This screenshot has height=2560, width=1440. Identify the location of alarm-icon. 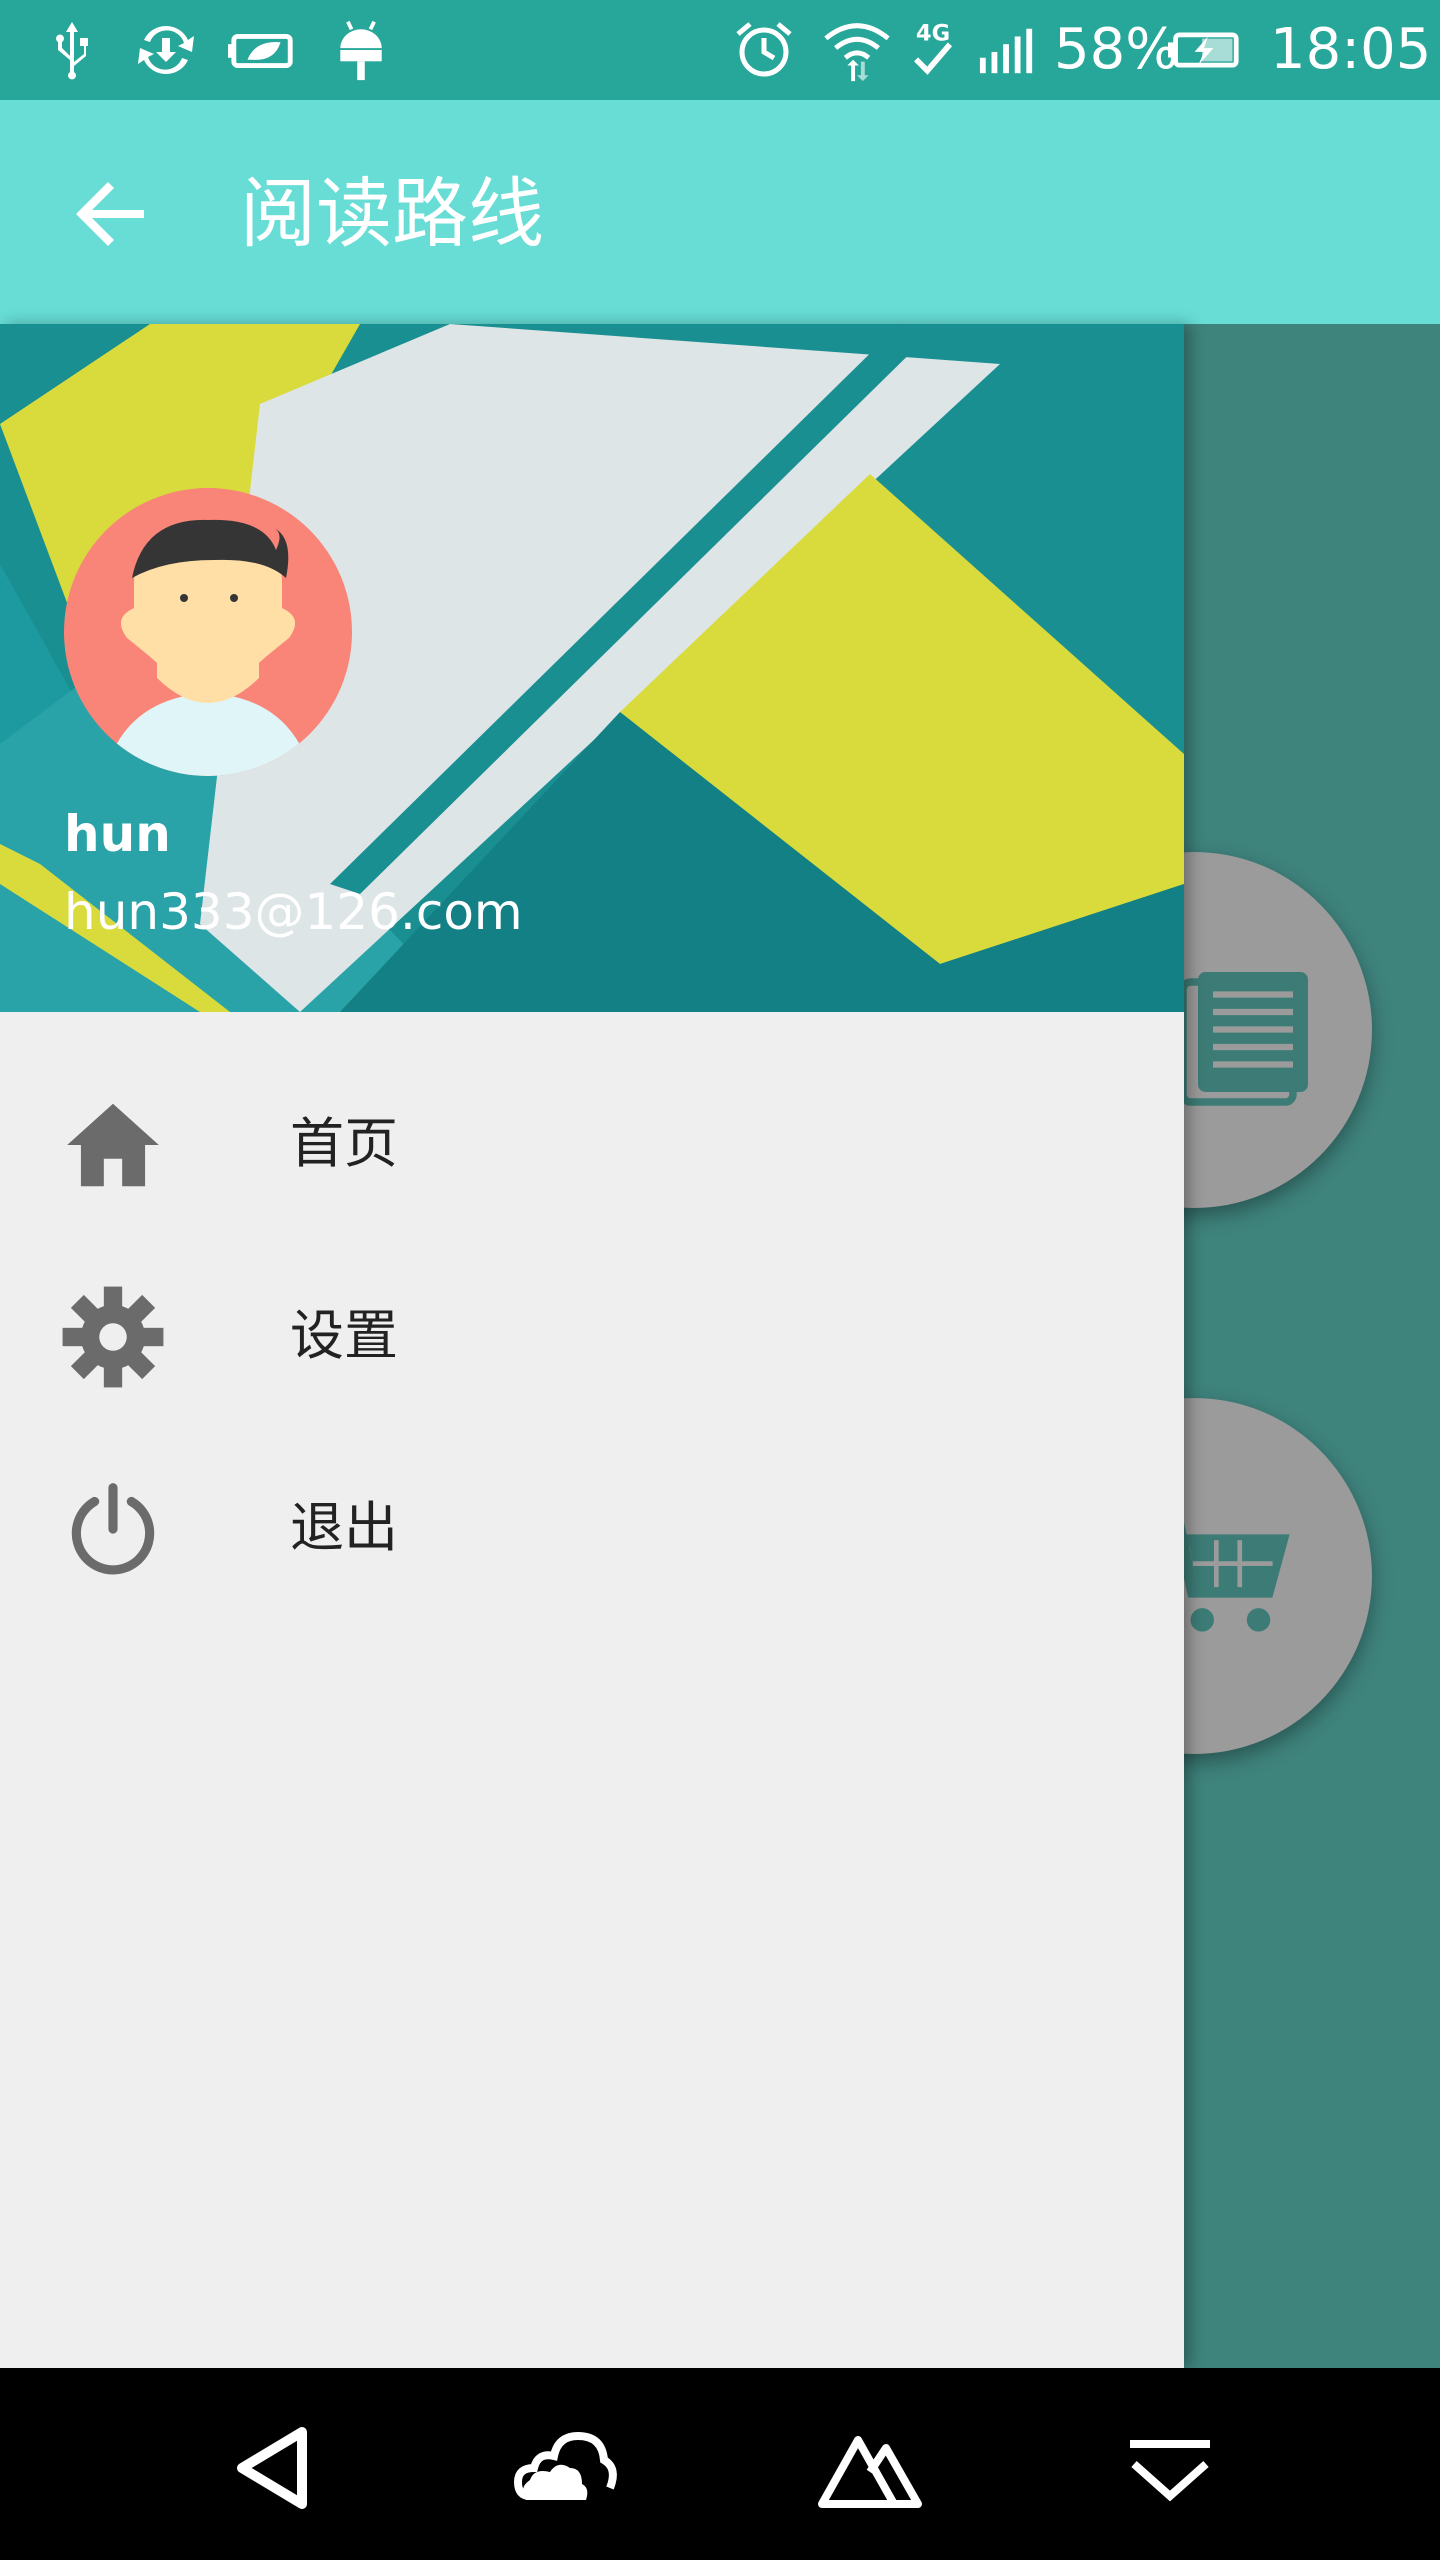
(764, 49).